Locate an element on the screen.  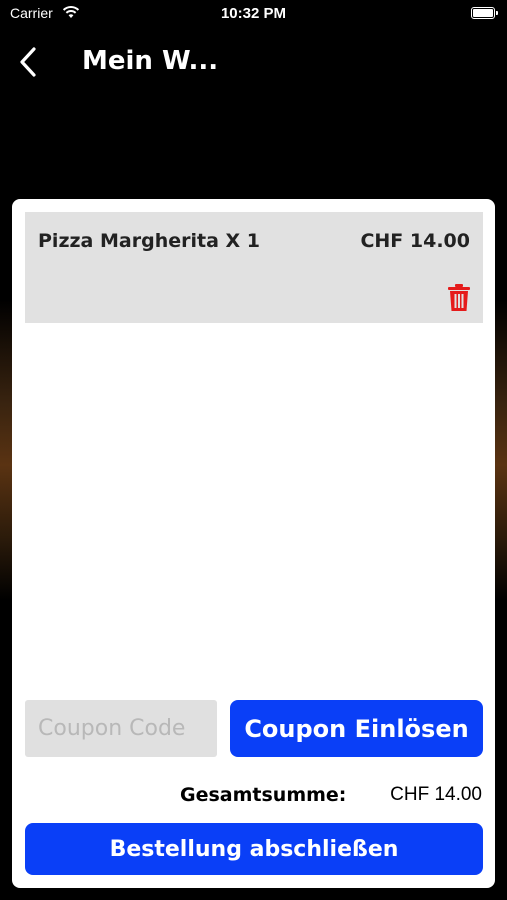
total-label: Gesamtsumme: is located at coordinates (263, 795).